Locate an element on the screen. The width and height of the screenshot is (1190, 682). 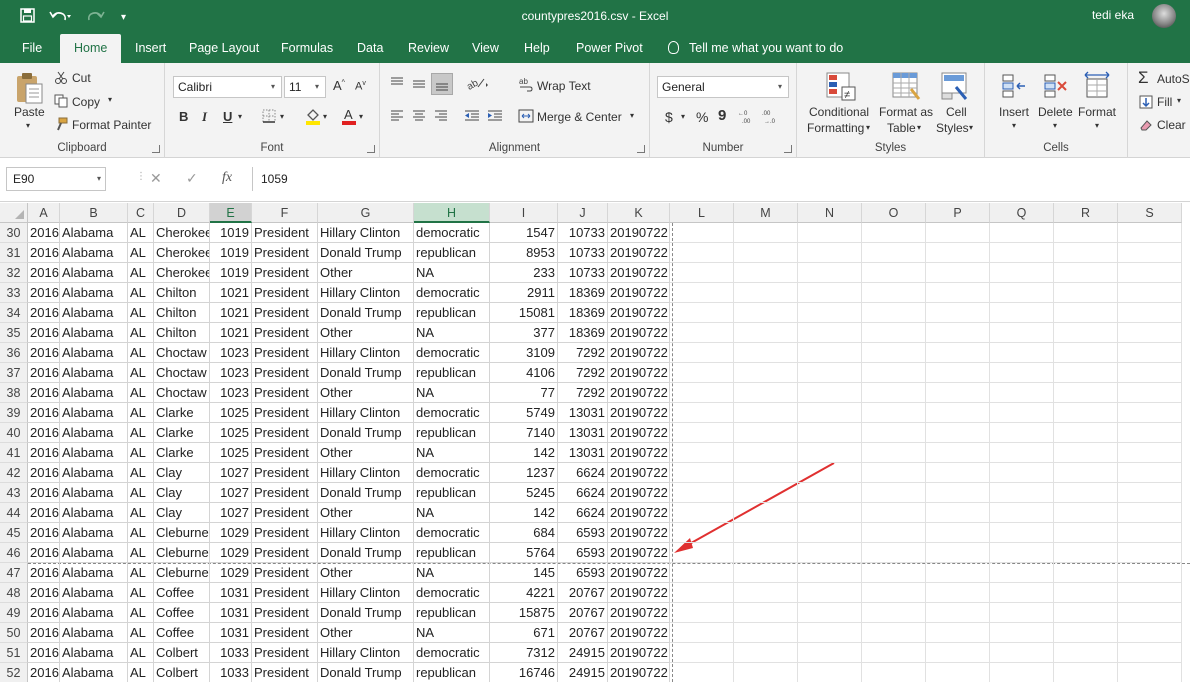
cell-o31 is located at coordinates (894, 253).